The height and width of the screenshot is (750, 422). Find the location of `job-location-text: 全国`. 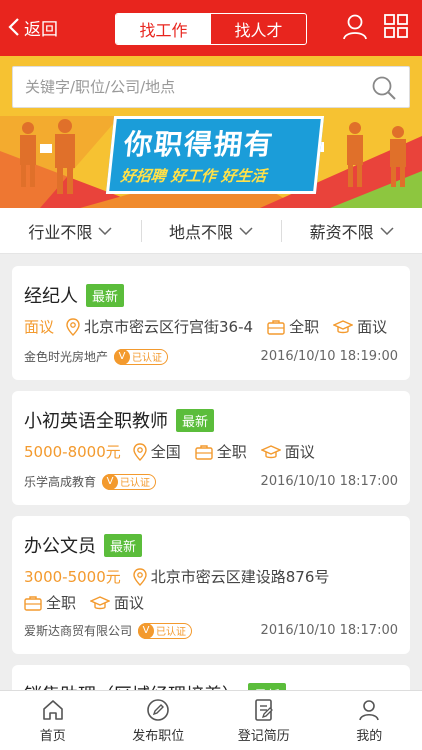

job-location-text: 全国 is located at coordinates (165, 452).